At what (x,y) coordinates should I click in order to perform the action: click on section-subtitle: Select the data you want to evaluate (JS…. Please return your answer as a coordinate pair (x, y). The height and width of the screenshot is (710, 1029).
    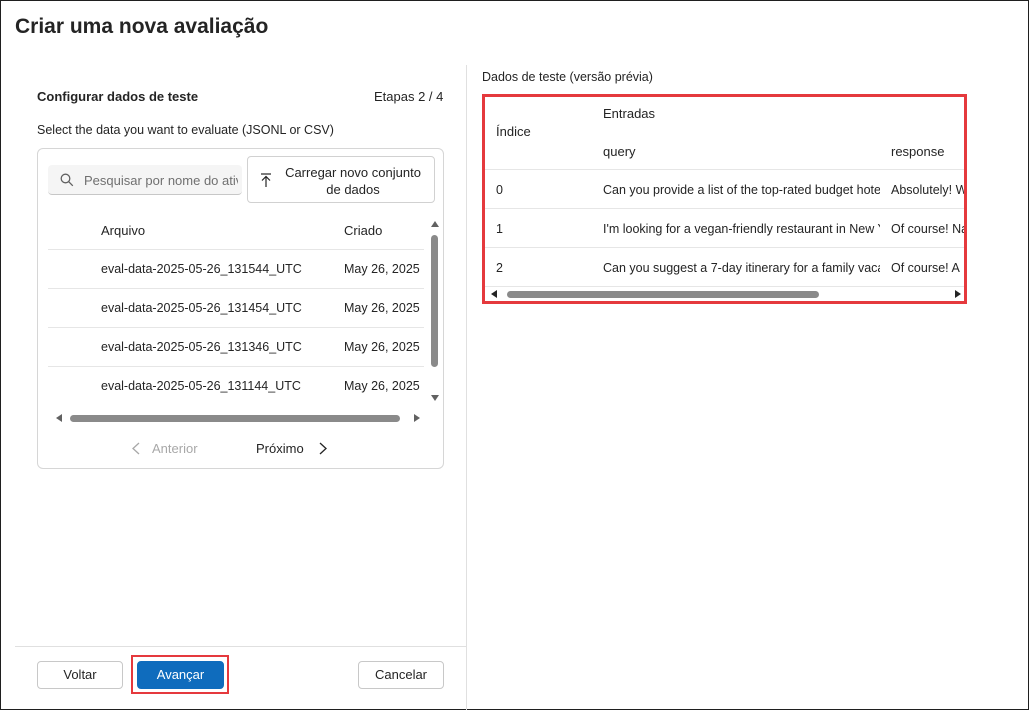
    Looking at the image, I should click on (185, 130).